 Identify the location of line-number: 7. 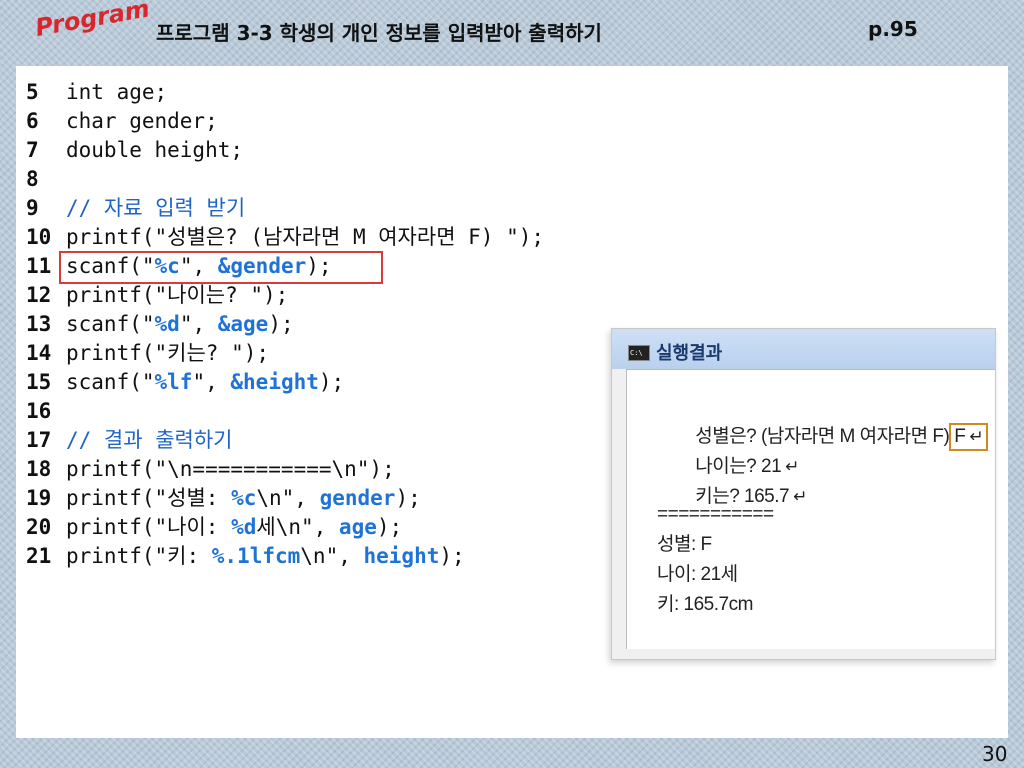
(32, 150).